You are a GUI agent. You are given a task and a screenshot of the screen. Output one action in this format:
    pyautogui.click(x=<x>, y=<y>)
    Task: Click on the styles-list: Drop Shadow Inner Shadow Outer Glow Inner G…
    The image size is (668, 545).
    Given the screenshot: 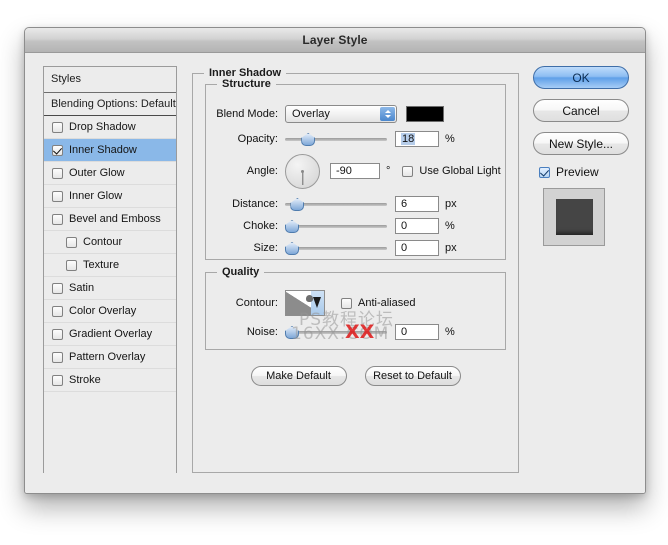 What is the action you would take?
    pyautogui.click(x=110, y=254)
    